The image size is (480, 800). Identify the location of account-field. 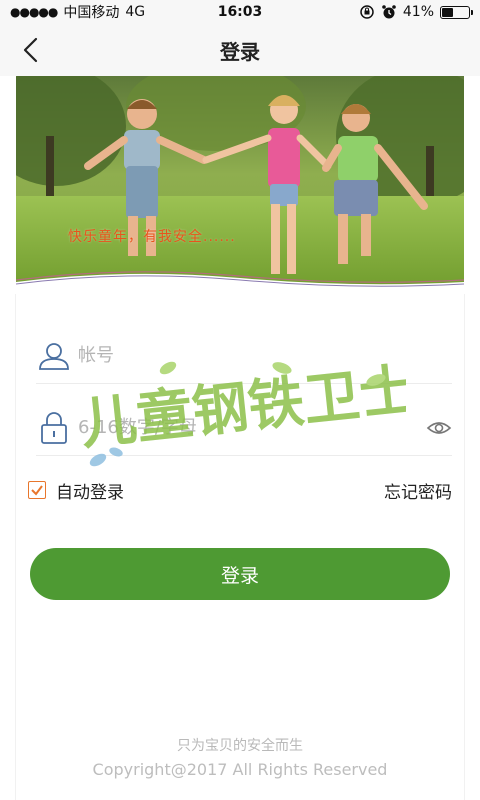
(244, 356).